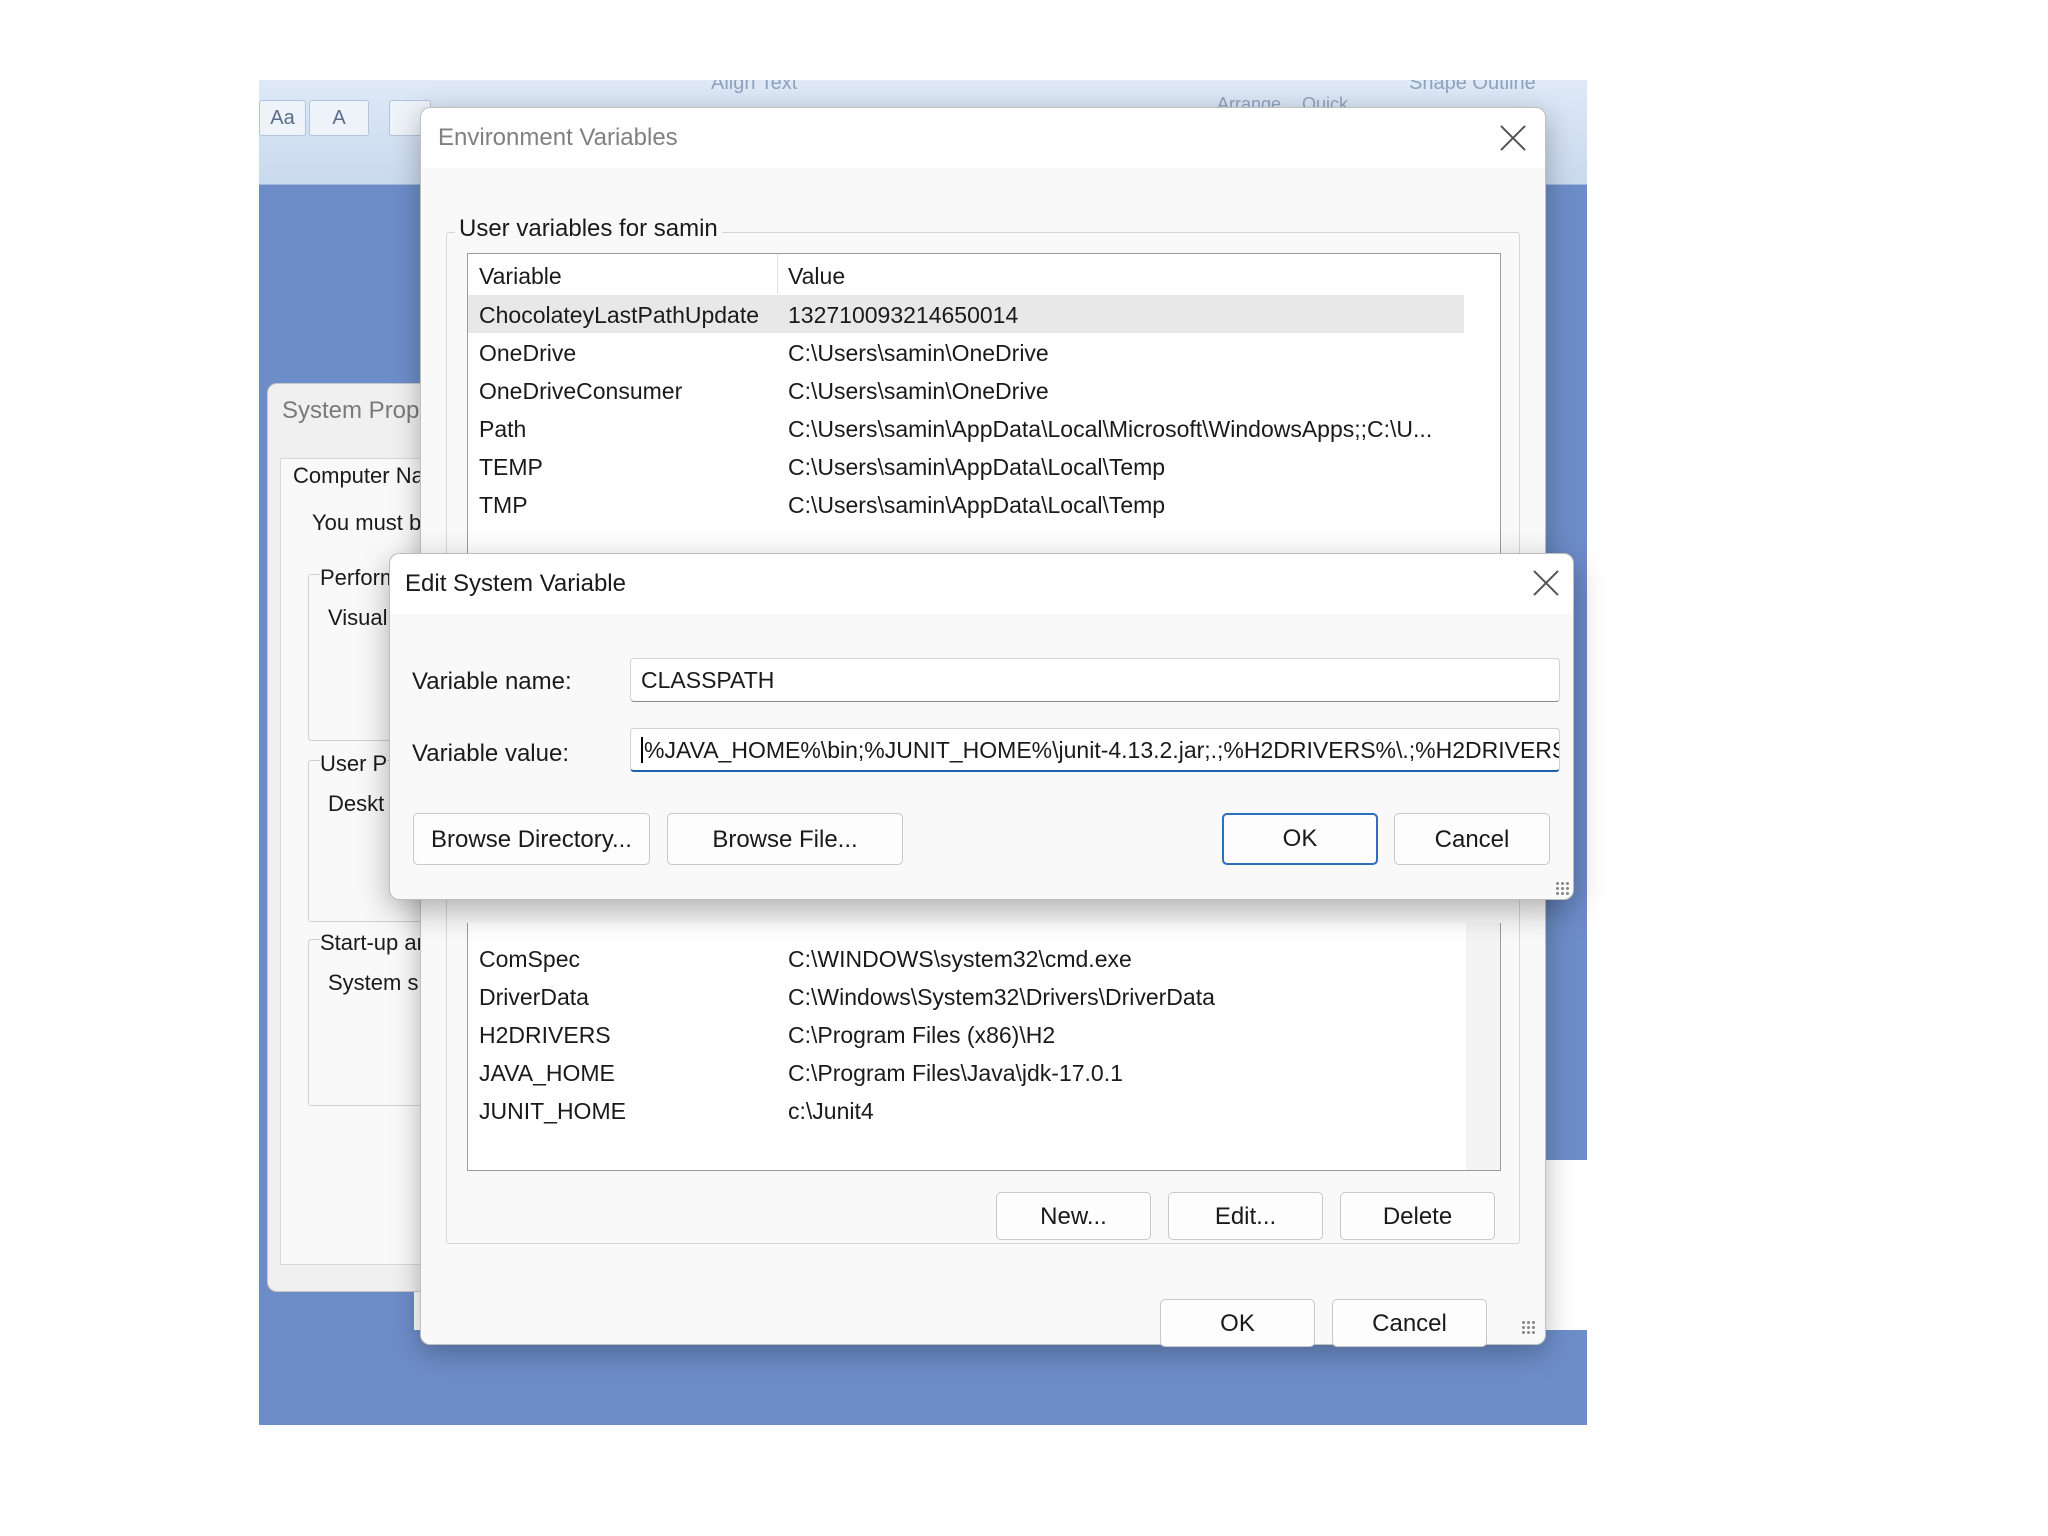 The height and width of the screenshot is (1536, 2048). What do you see at coordinates (339, 118) in the screenshot?
I see `font-color-button: A` at bounding box center [339, 118].